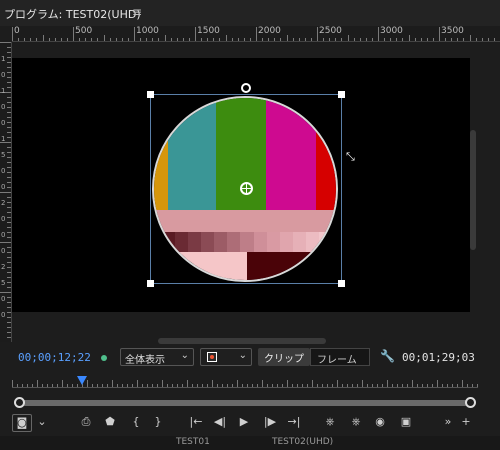 The height and width of the screenshot is (450, 500). What do you see at coordinates (466, 422) in the screenshot?
I see `add-button: +` at bounding box center [466, 422].